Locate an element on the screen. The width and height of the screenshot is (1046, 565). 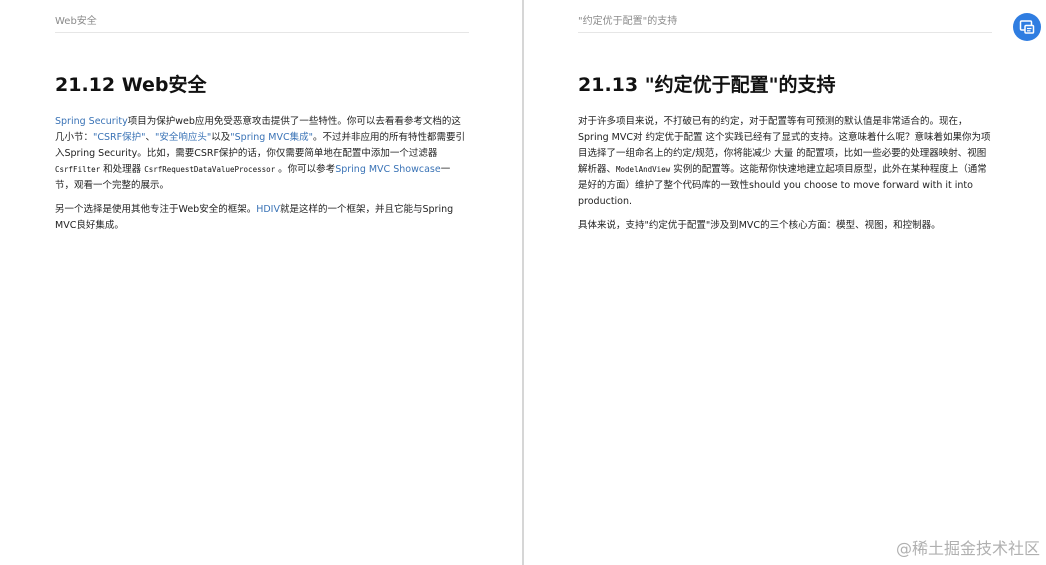
chat-window-icon is located at coordinates (1027, 27).